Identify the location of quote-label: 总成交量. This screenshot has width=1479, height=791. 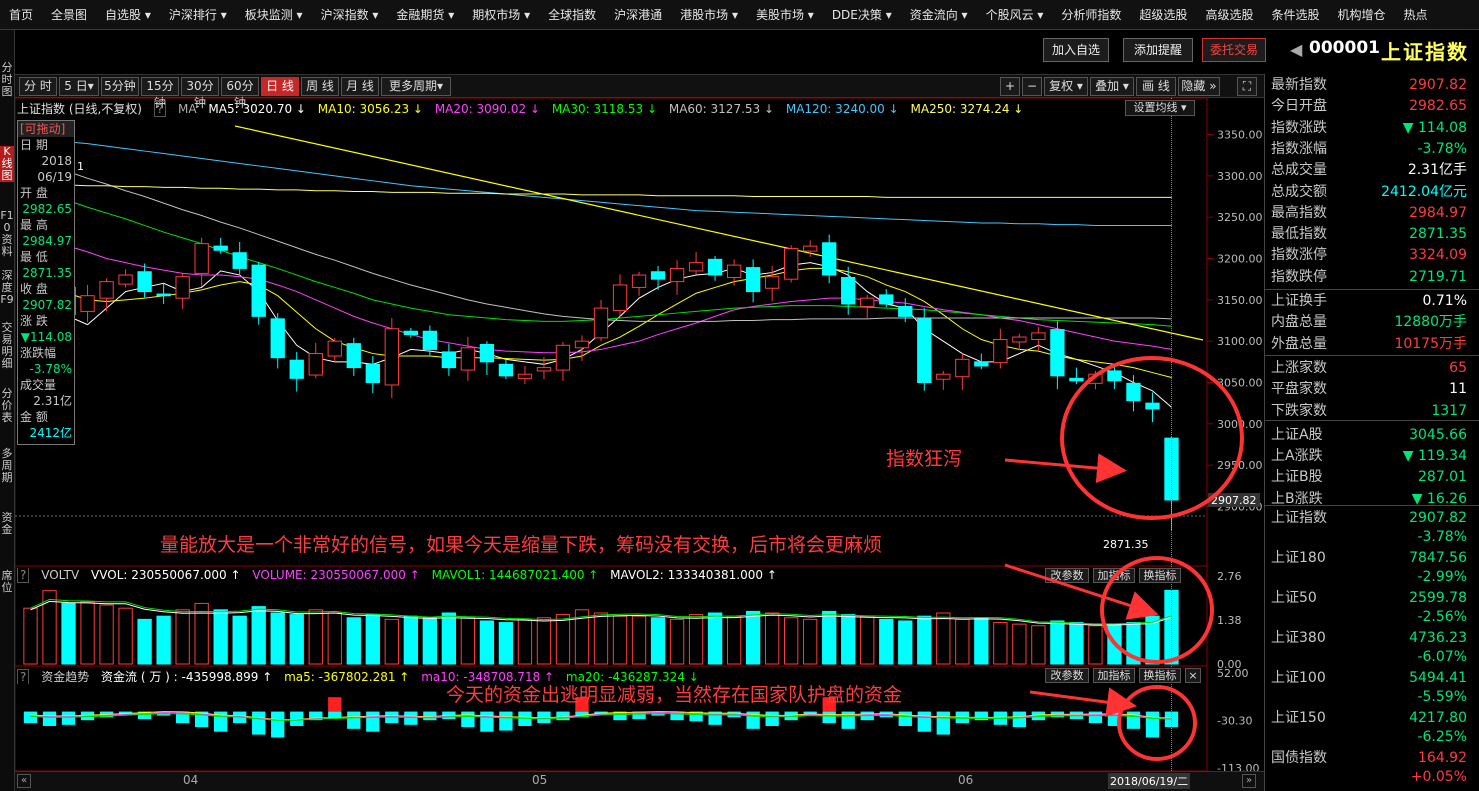
(1299, 170).